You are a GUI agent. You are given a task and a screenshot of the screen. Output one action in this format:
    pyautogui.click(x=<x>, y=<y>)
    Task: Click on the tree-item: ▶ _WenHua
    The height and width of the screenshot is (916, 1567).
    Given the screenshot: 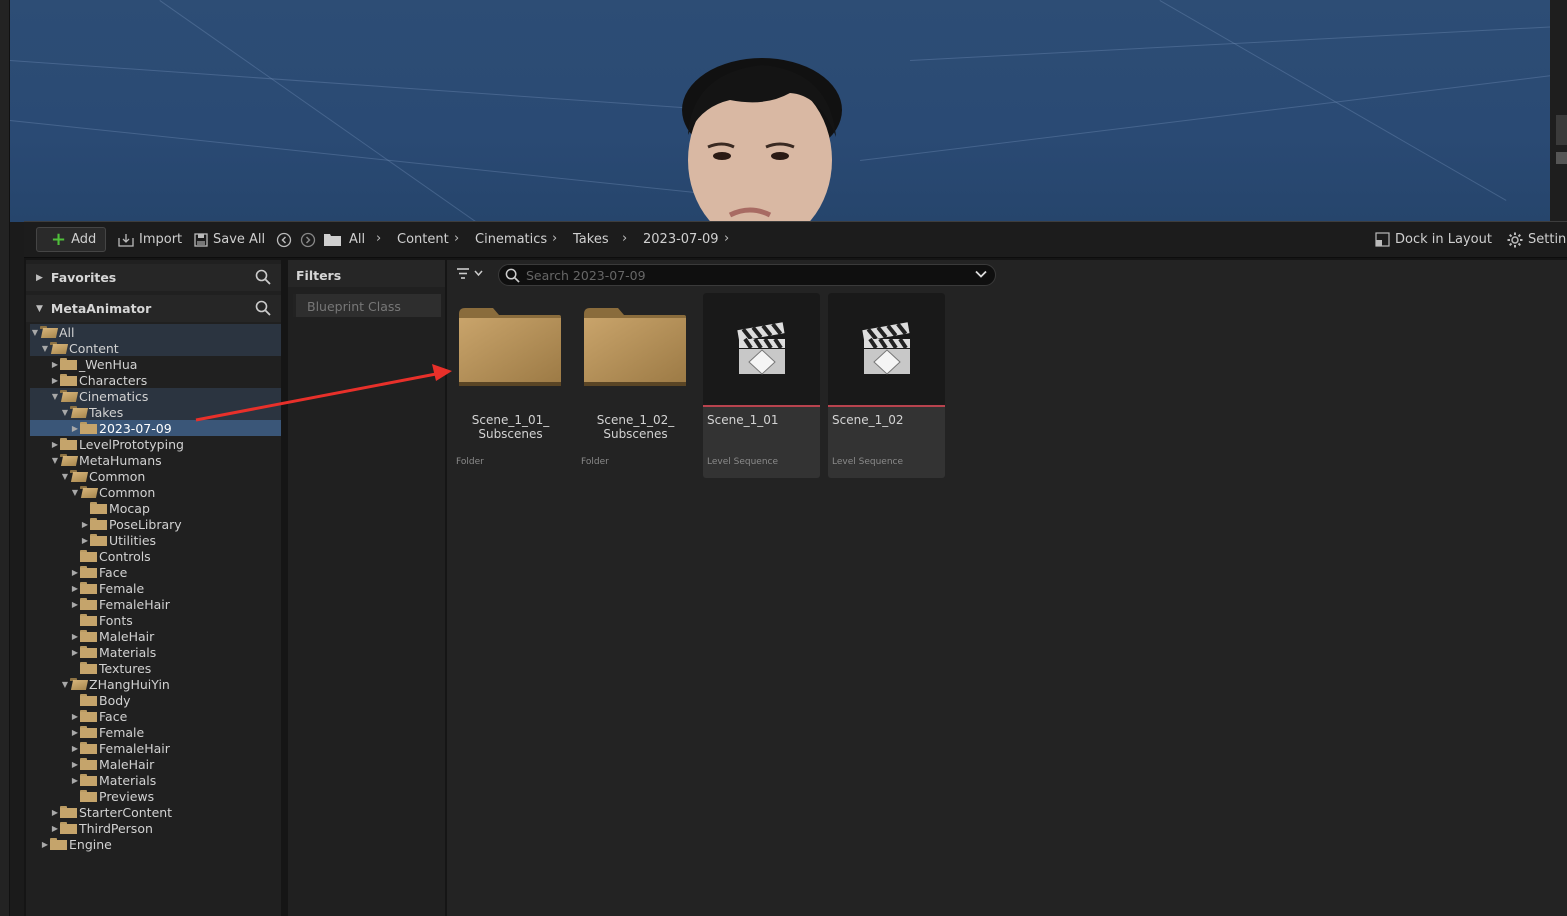 What is the action you would take?
    pyautogui.click(x=155, y=364)
    